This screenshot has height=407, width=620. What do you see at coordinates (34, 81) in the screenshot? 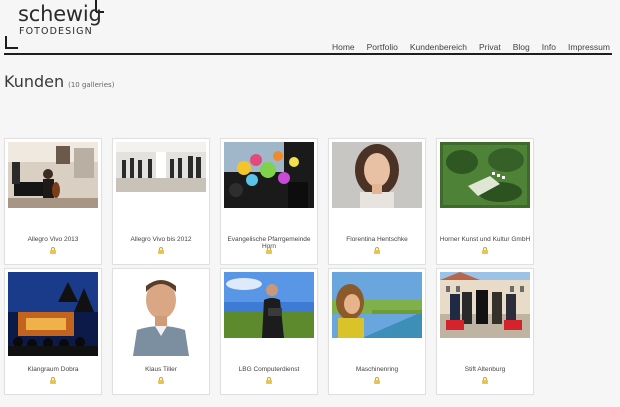
I see `page-title-text: Kunden` at bounding box center [34, 81].